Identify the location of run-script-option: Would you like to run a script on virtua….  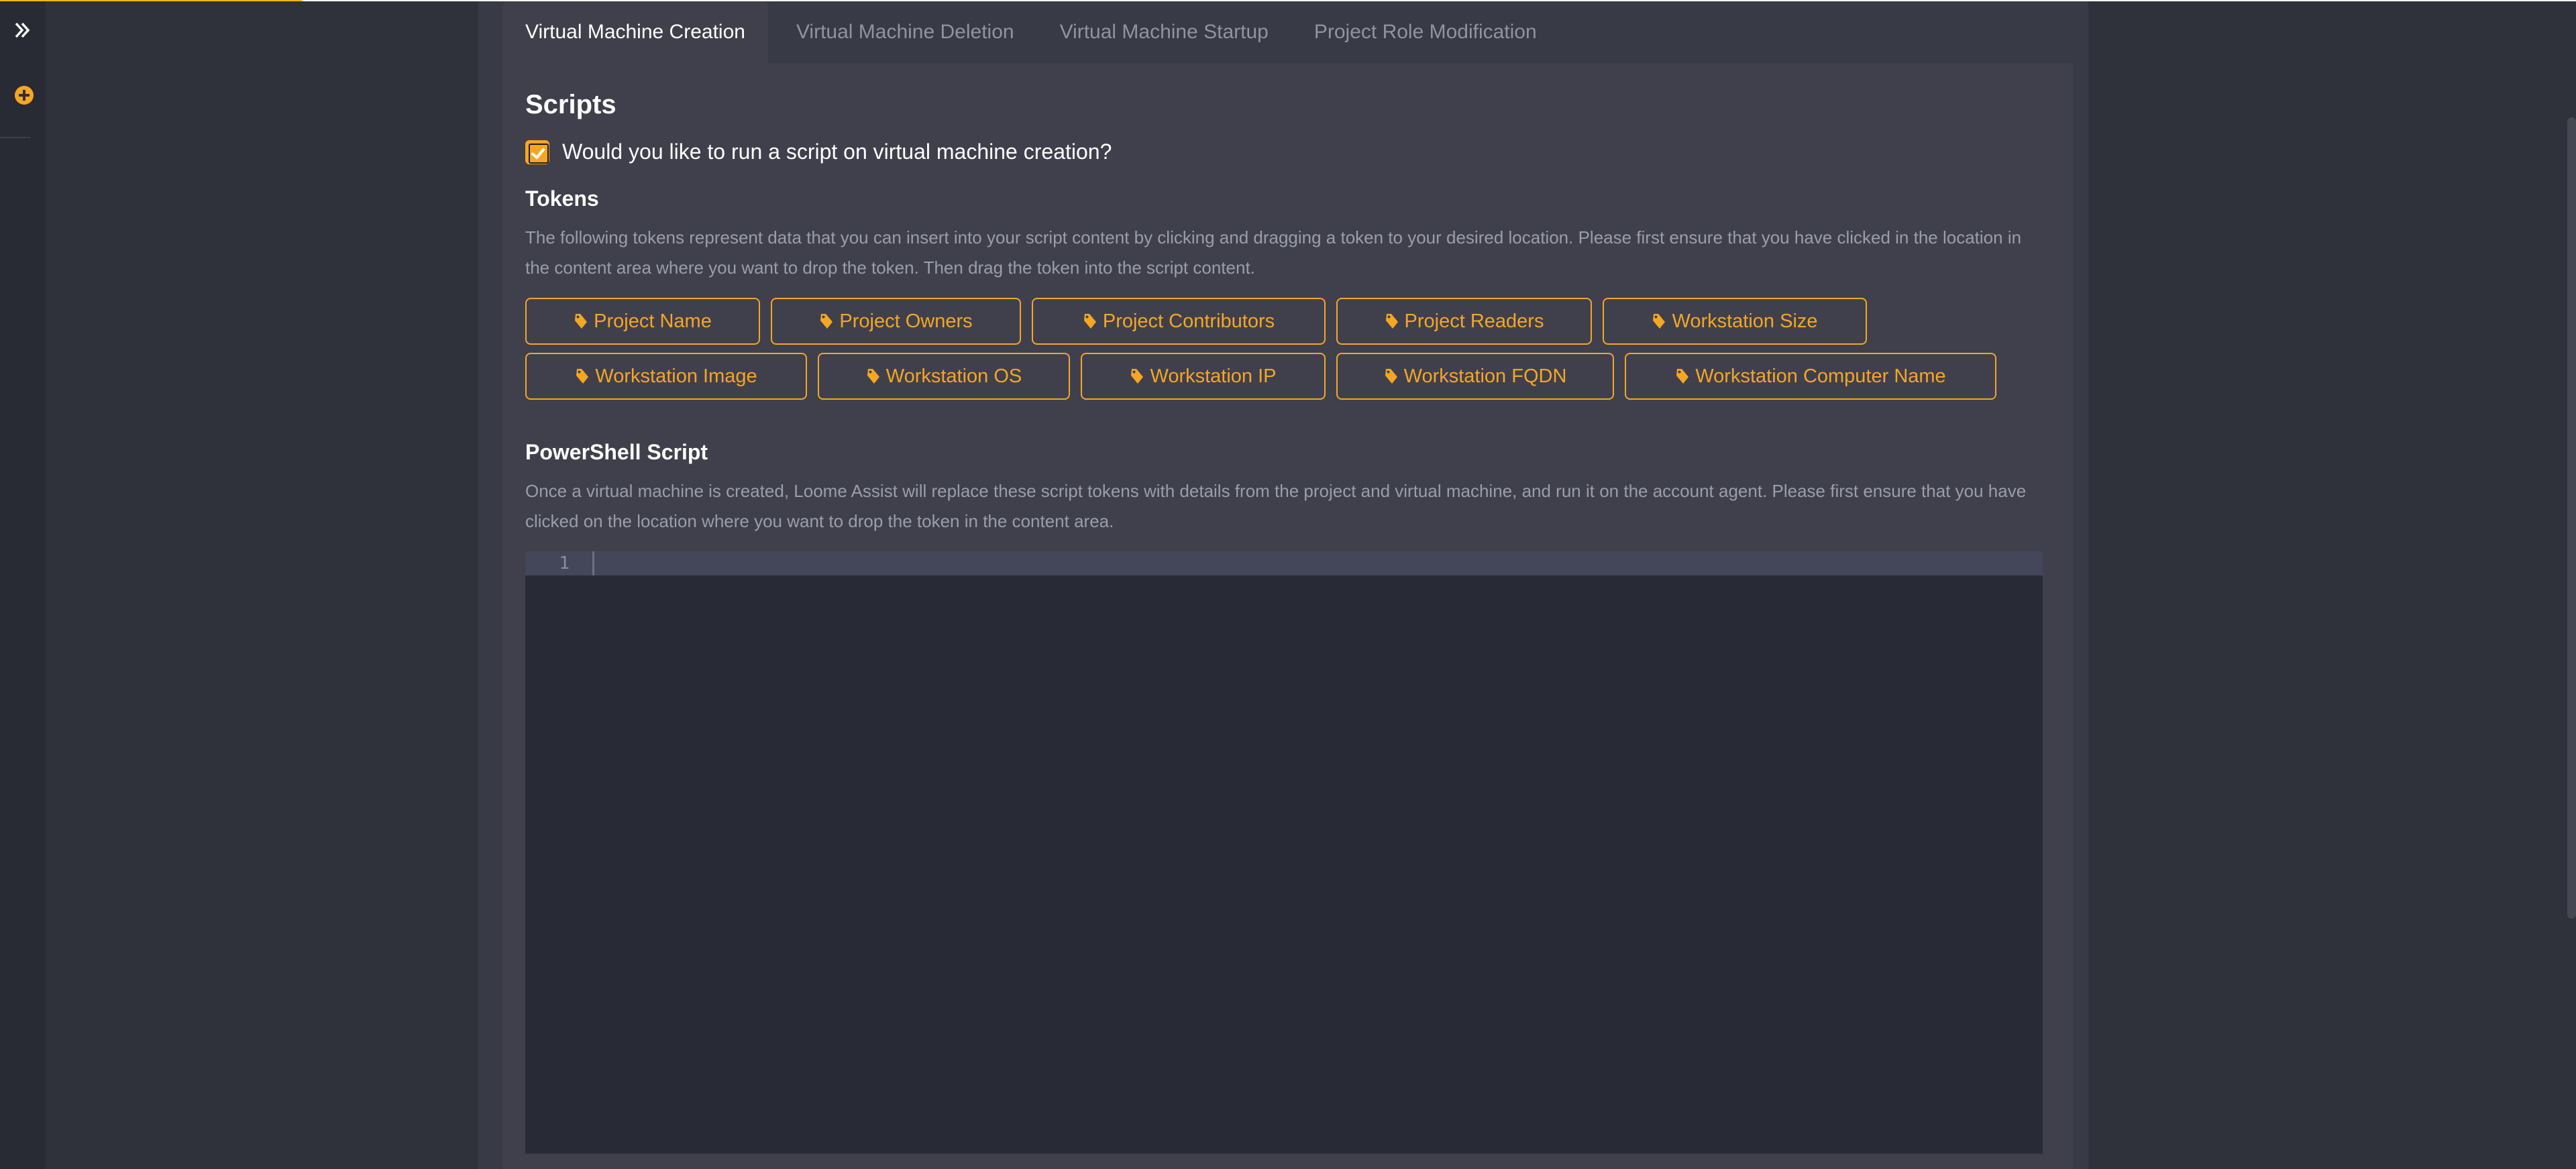
(818, 152).